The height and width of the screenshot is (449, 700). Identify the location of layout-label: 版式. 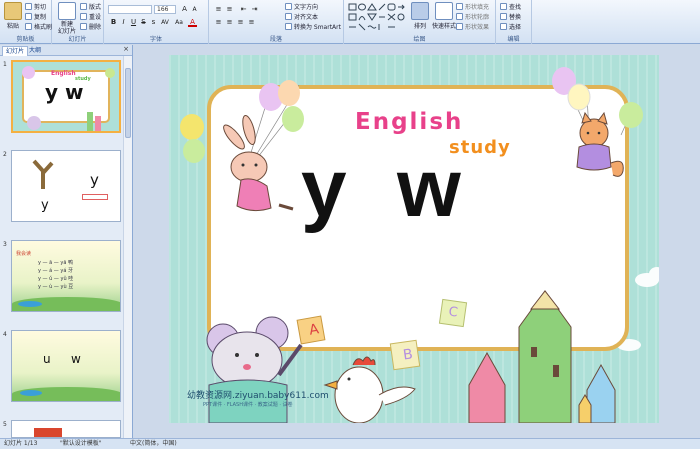
(95, 7).